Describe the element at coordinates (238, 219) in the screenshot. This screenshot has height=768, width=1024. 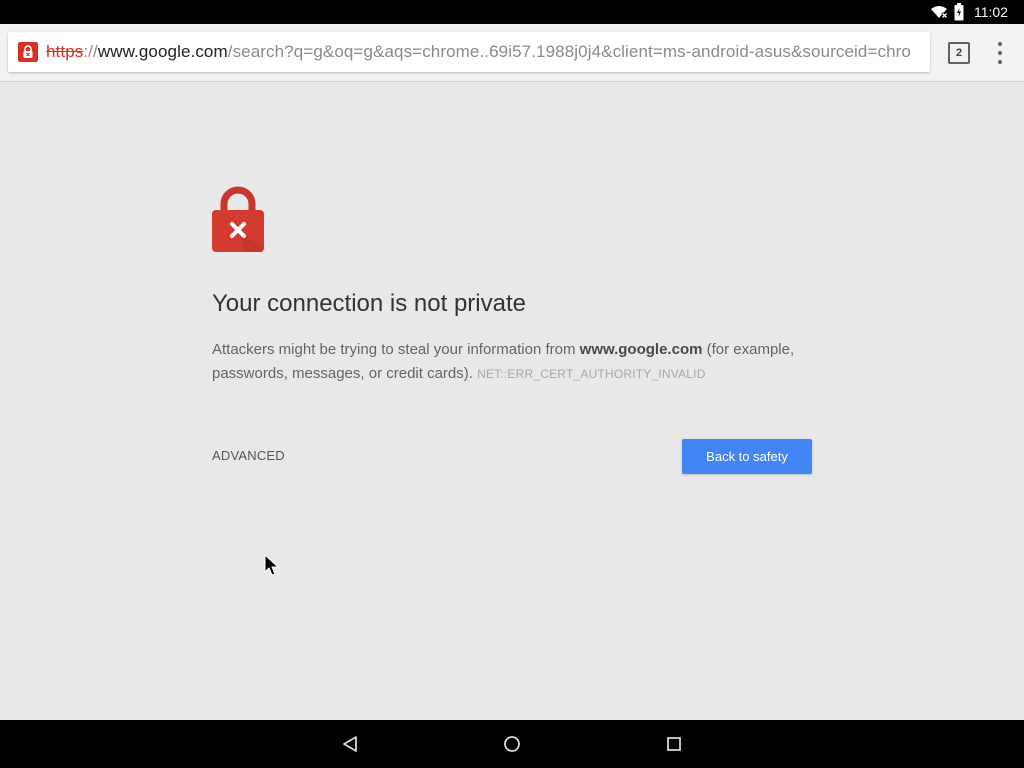
I see `red-lock-icon` at that location.